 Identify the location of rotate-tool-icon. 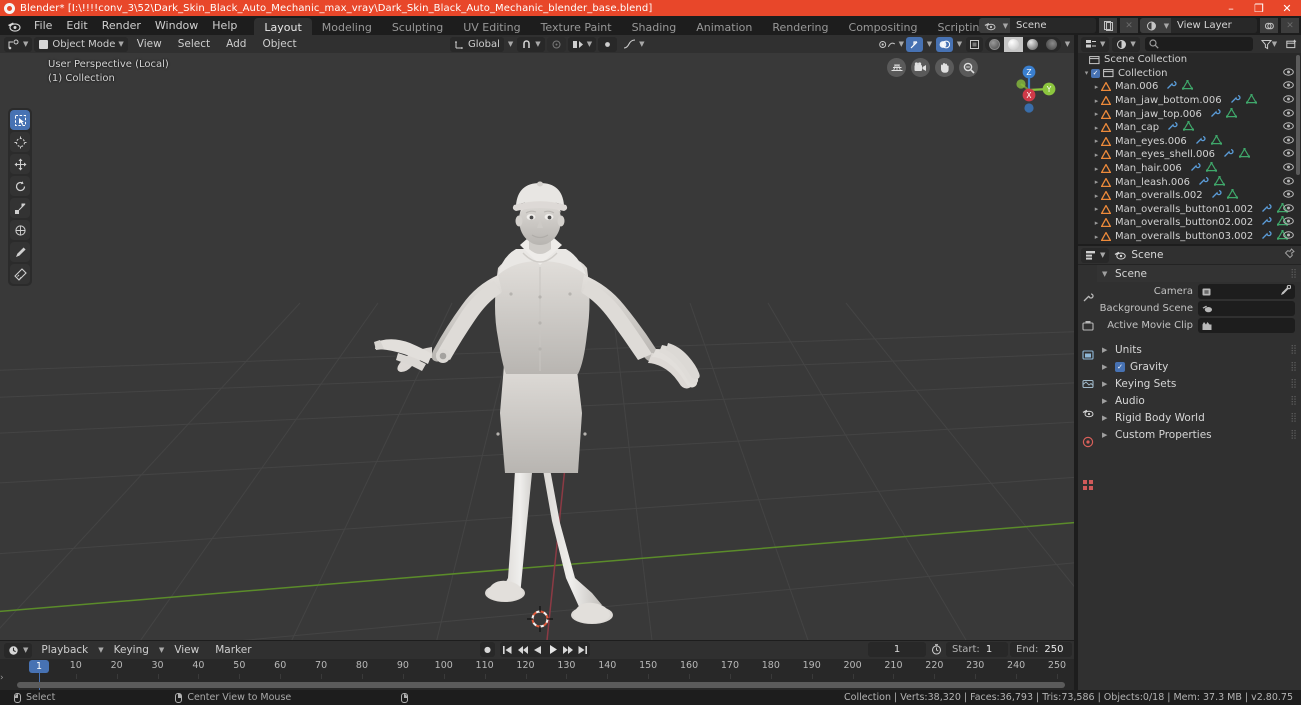
(20, 186).